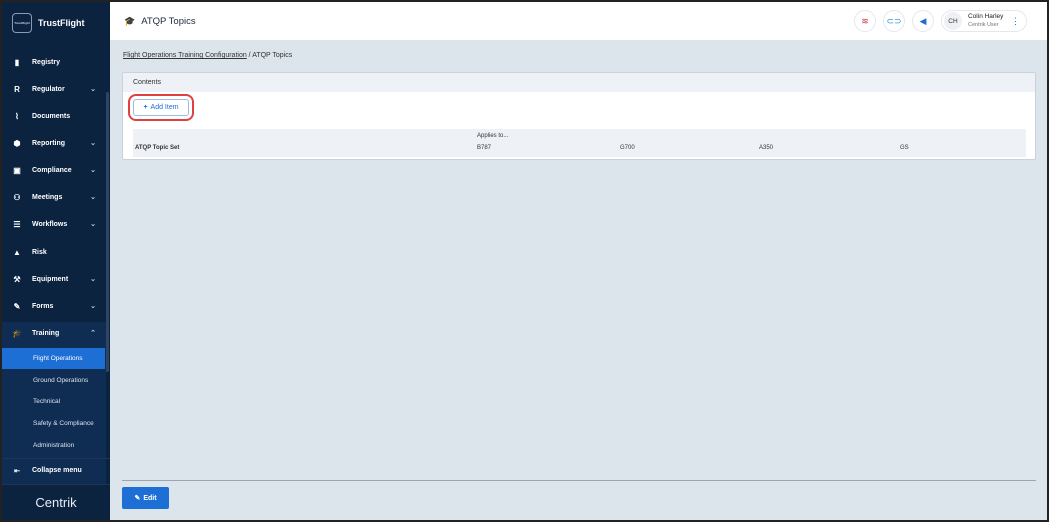 The height and width of the screenshot is (522, 1049). I want to click on brand-name: TrustFlight, so click(61, 23).